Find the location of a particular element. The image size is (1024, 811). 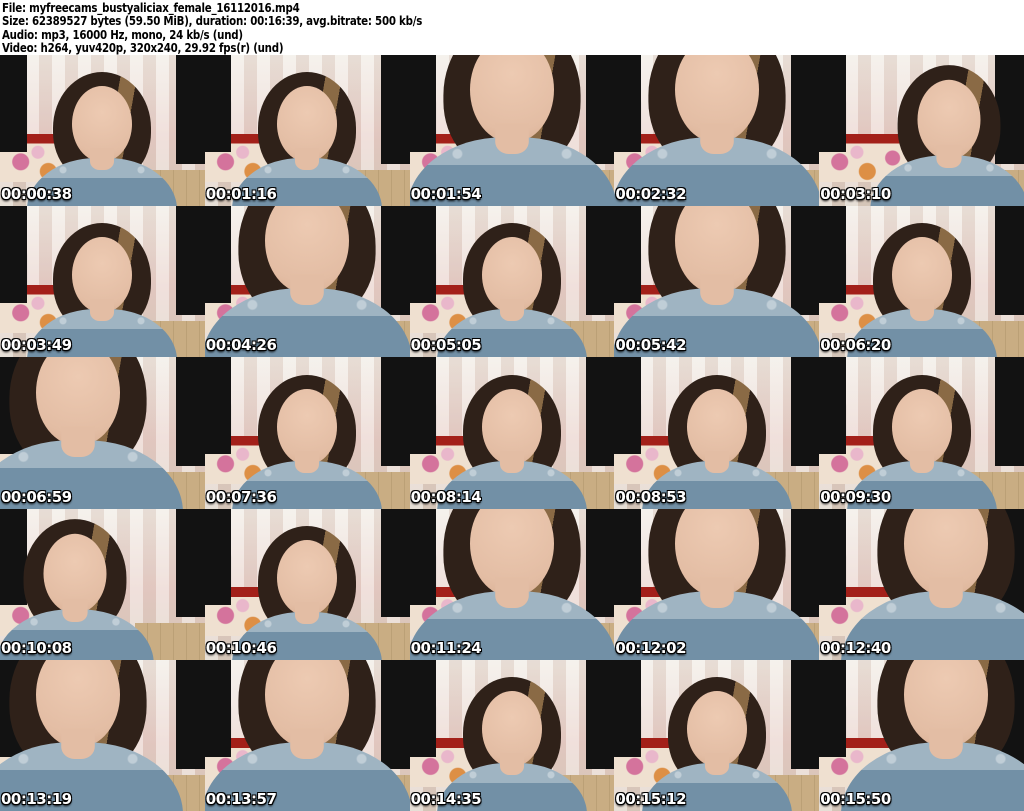

video-thumbnail: 00:12:02 is located at coordinates (717, 584).